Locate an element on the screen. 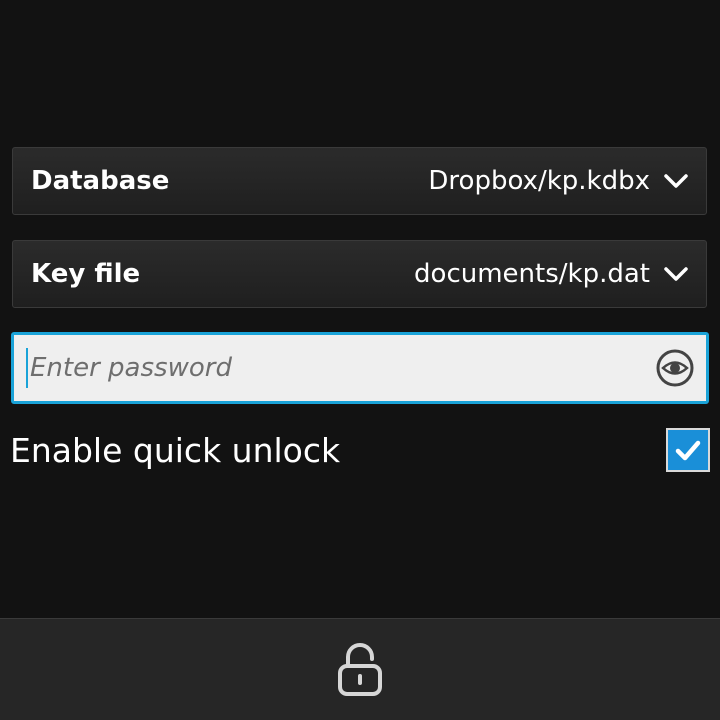 The image size is (720, 720). quick-unlock-row: Enable quick unlock is located at coordinates (360, 450).